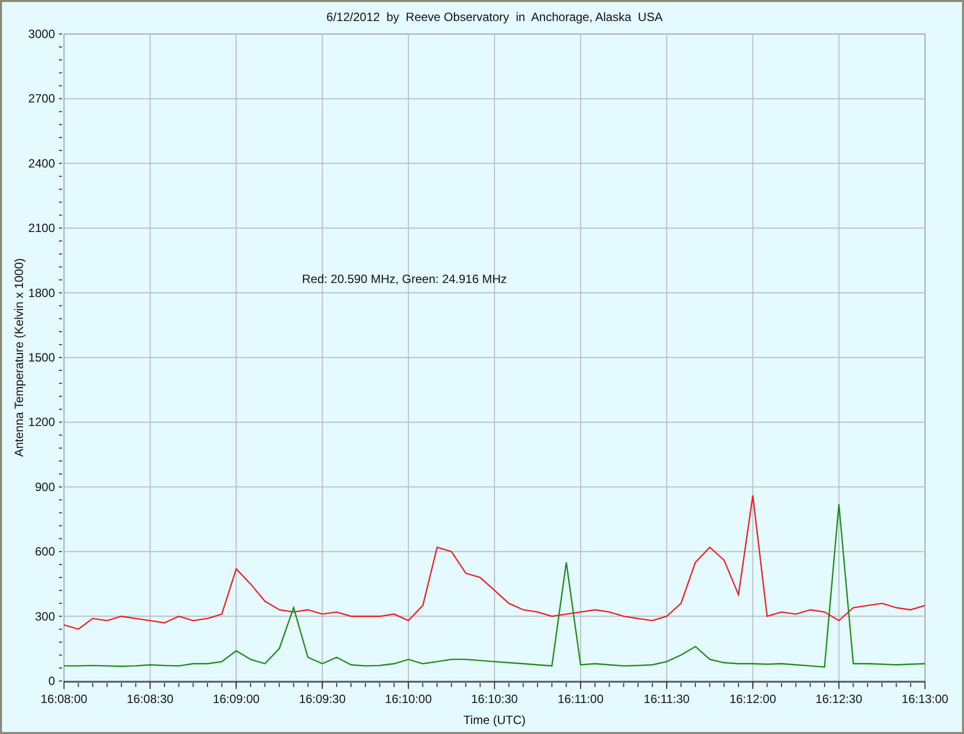 This screenshot has width=964, height=734. Describe the element at coordinates (839, 699) in the screenshot. I see `x-tick-label: 16:12:30` at that location.